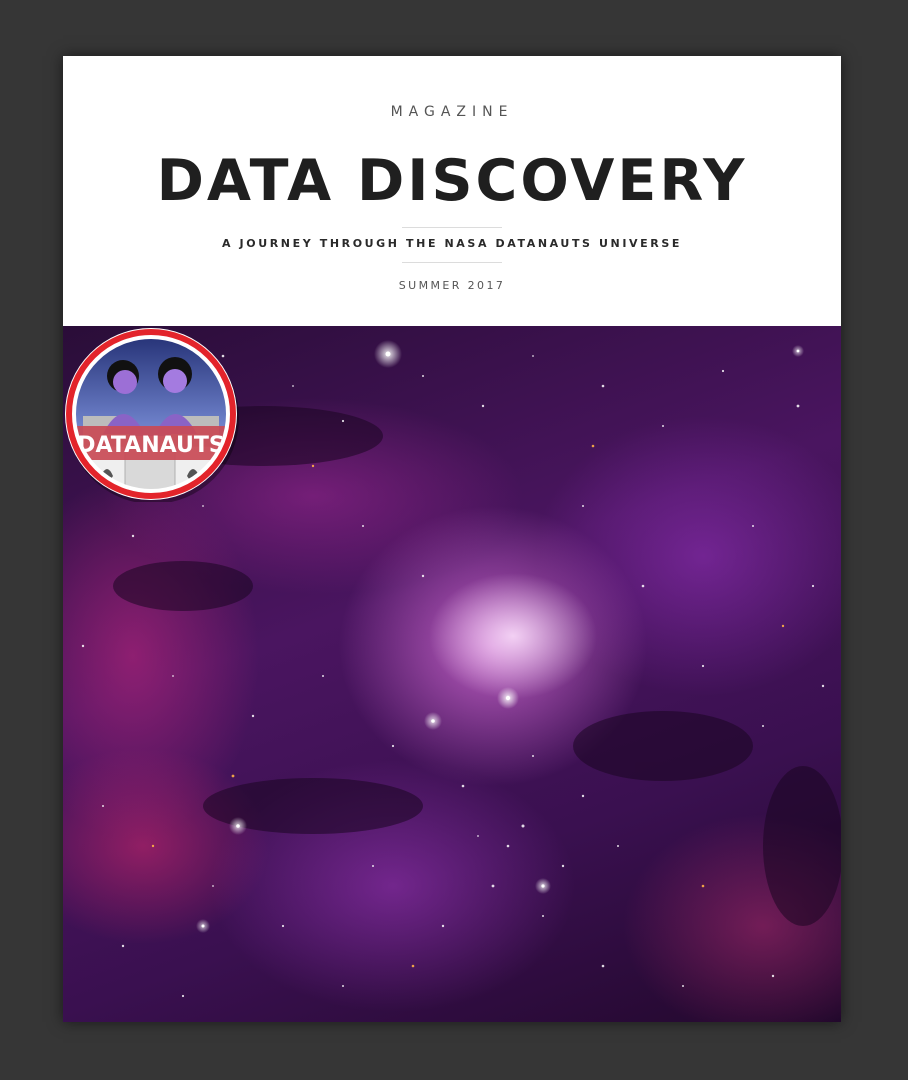 The image size is (908, 1080). I want to click on cover-title: DATA DISCOVERY, so click(452, 181).